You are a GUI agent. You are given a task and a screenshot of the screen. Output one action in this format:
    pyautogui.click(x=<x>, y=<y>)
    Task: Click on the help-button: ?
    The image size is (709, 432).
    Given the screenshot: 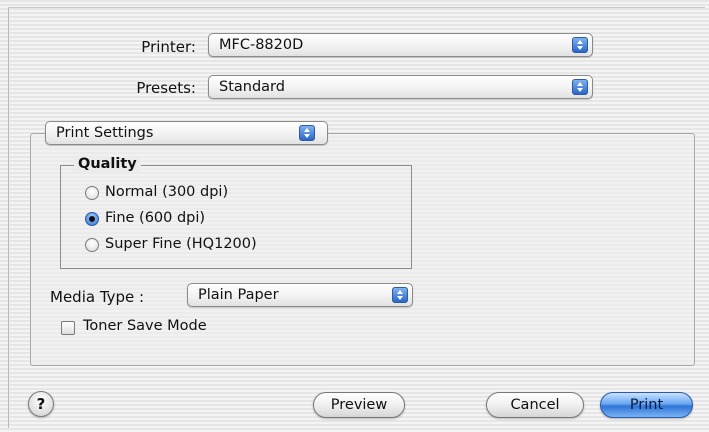 What is the action you would take?
    pyautogui.click(x=41, y=404)
    